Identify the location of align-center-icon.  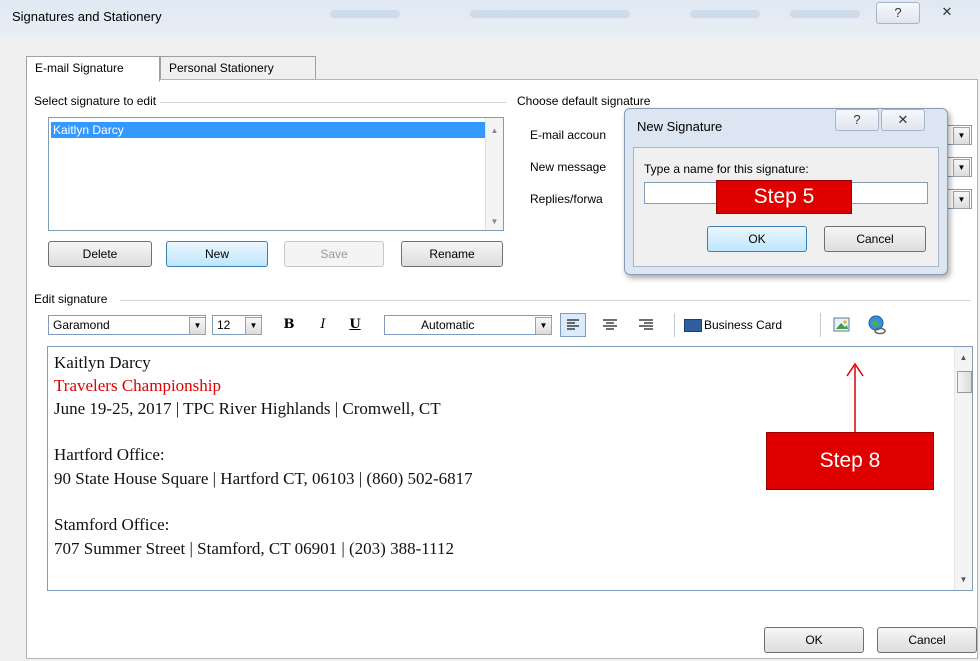
(610, 324).